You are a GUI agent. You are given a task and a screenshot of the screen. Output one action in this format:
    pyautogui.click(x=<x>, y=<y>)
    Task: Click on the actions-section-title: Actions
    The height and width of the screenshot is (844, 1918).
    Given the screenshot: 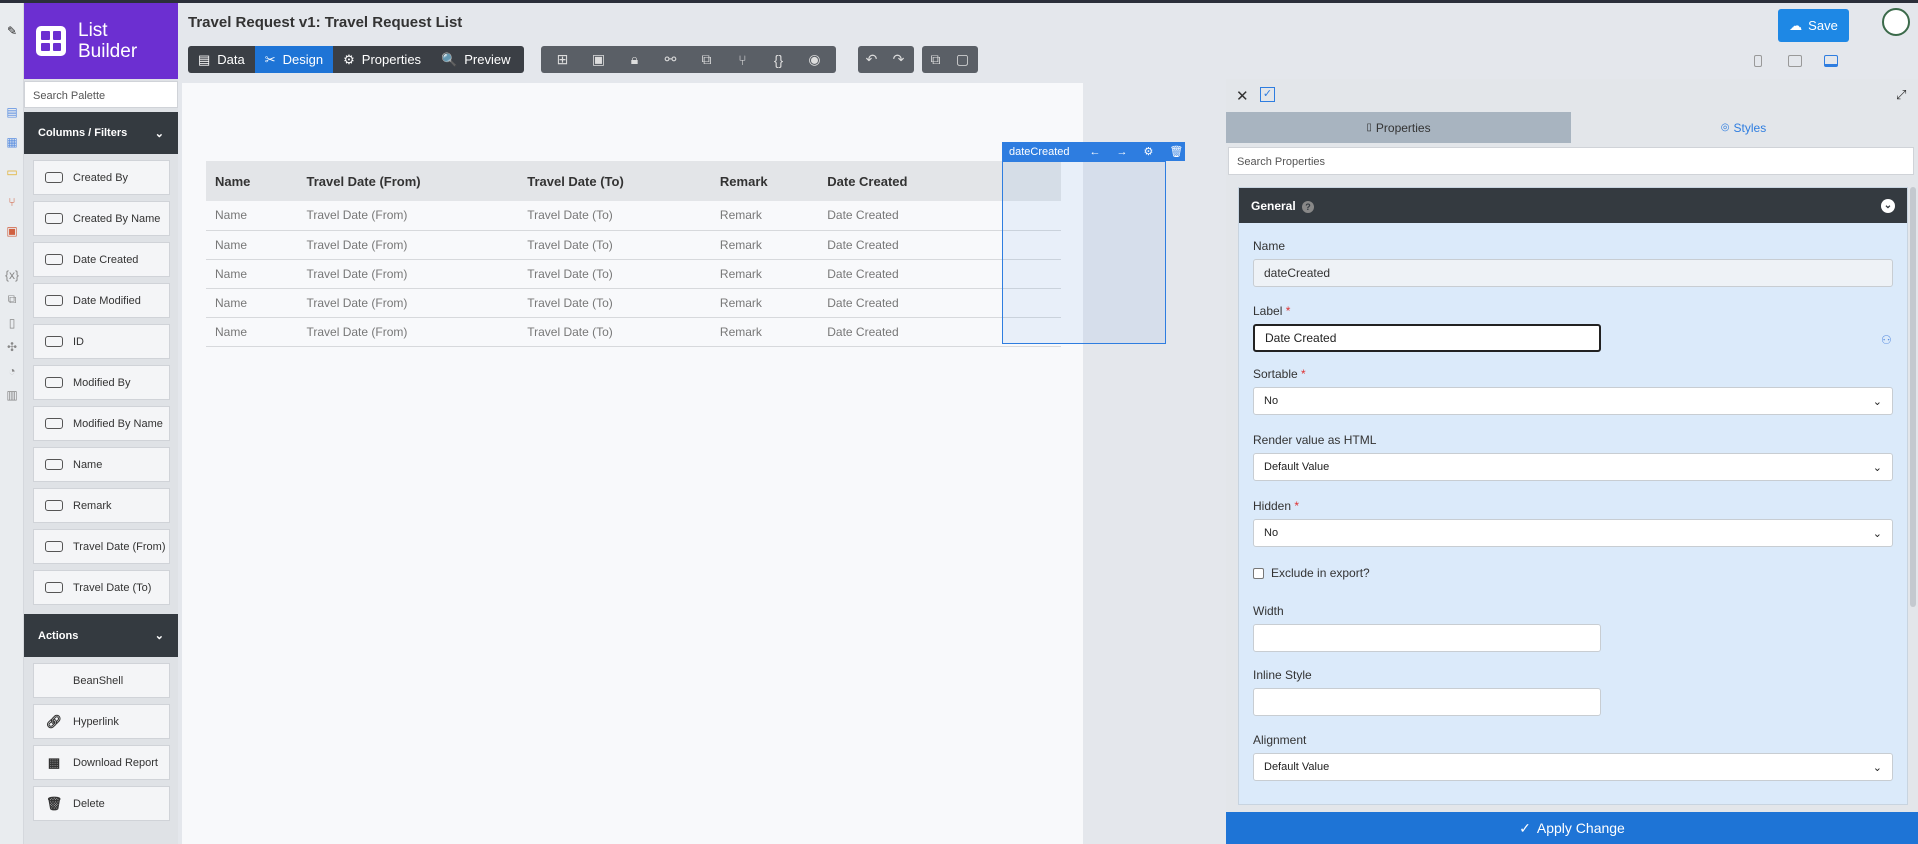 What is the action you would take?
    pyautogui.click(x=58, y=635)
    